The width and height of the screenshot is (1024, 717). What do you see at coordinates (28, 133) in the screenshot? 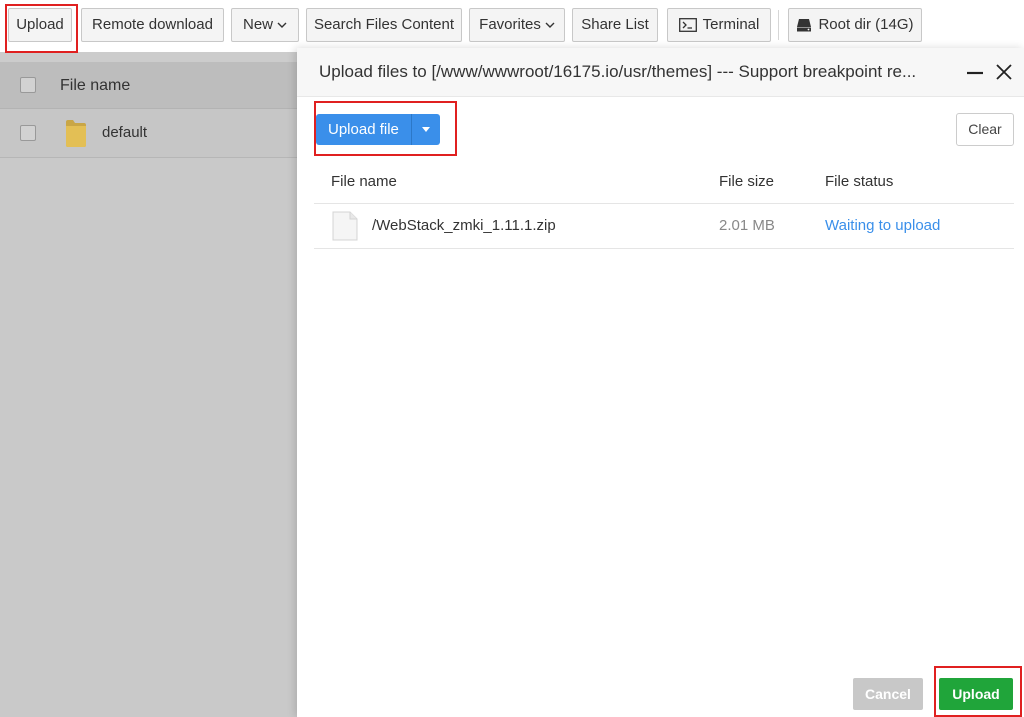
I see `row-checkbox` at bounding box center [28, 133].